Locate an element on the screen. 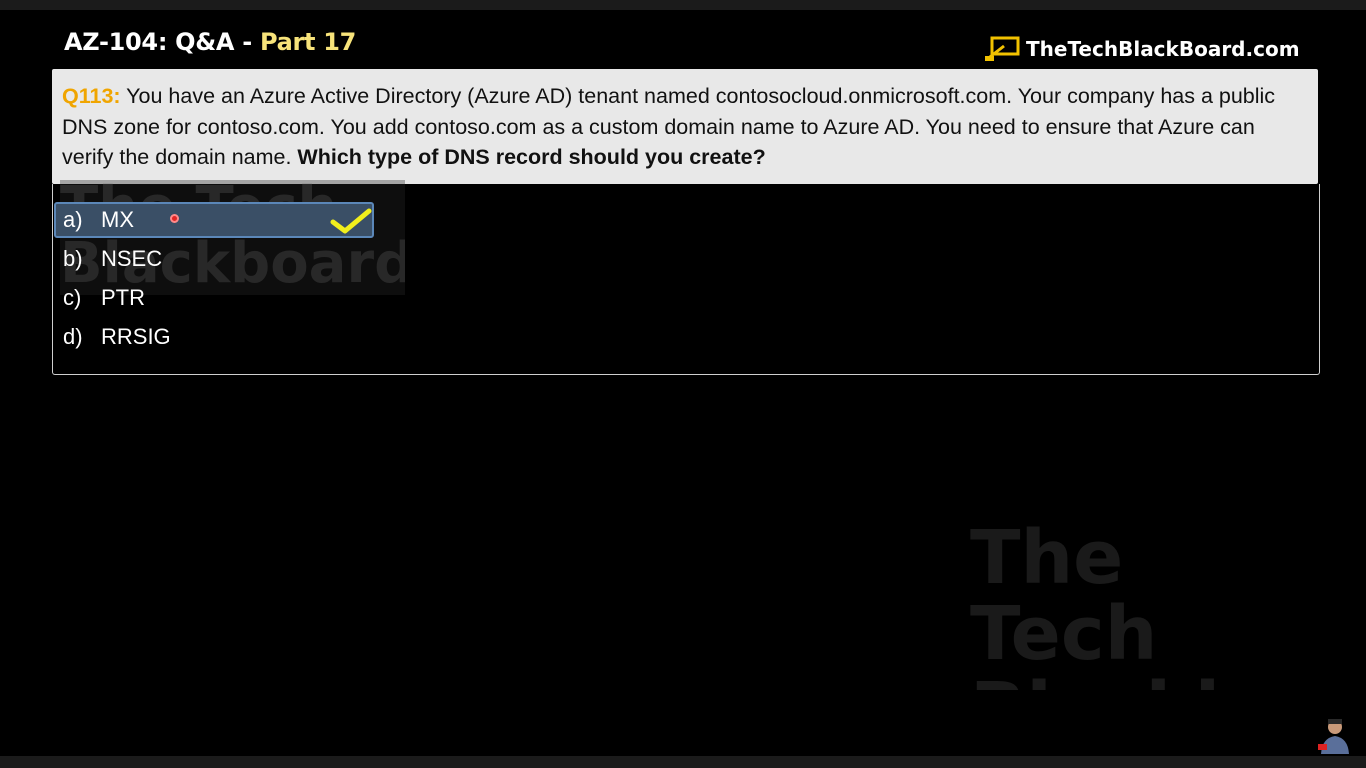 This screenshot has width=1366, height=768. option-a: a) MX is located at coordinates (214, 220).